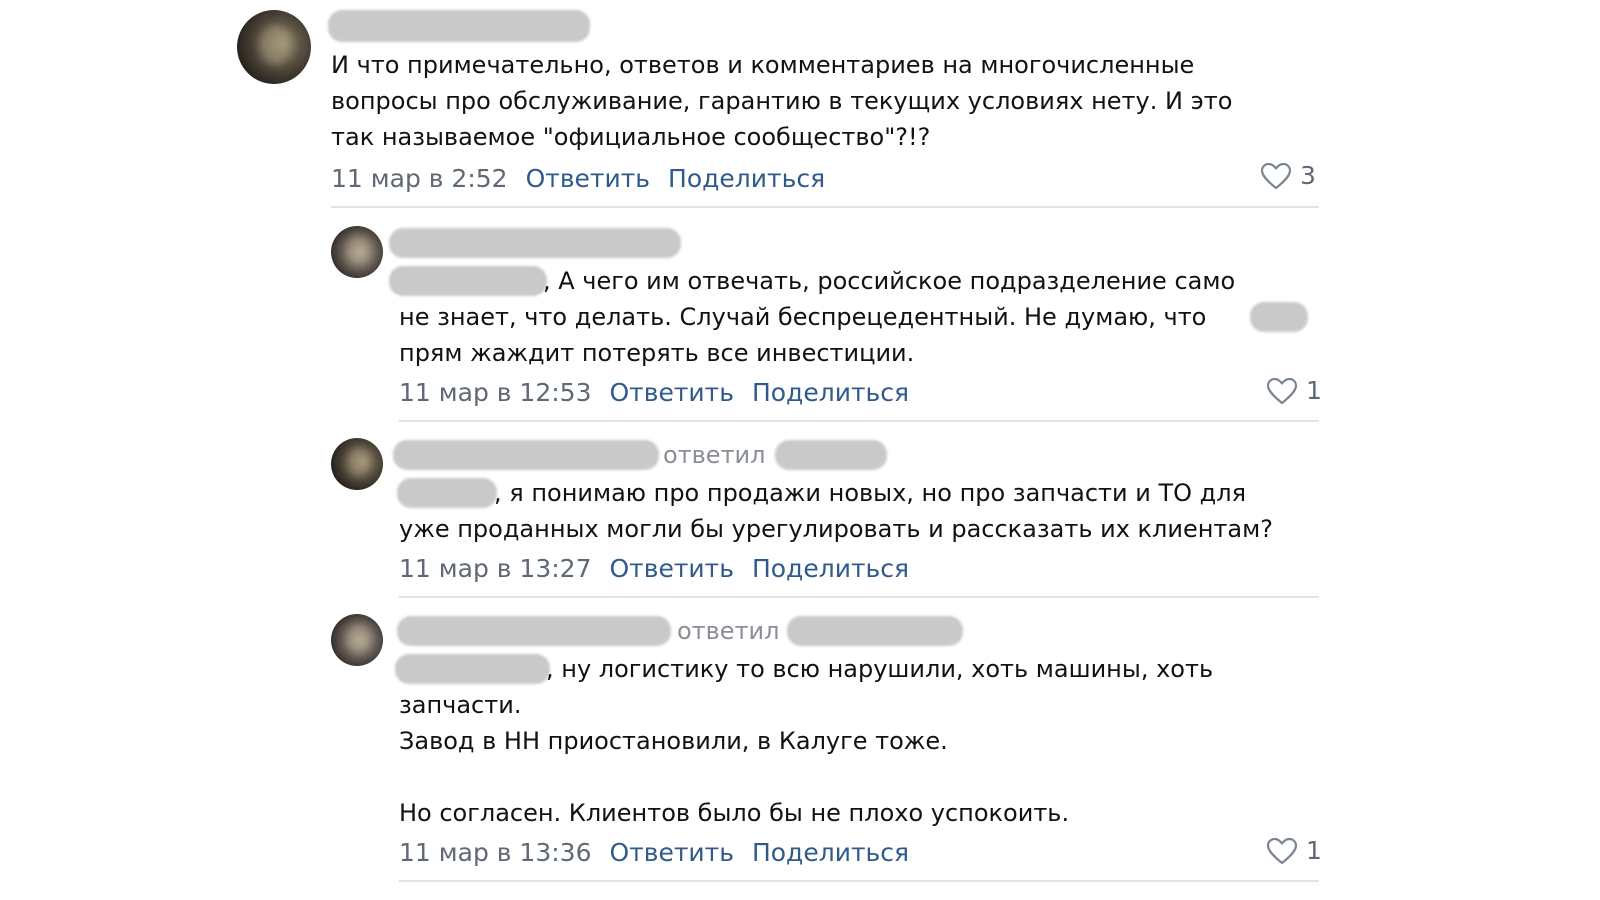 This screenshot has width=1600, height=900. I want to click on brand-redacted, so click(1279, 317).